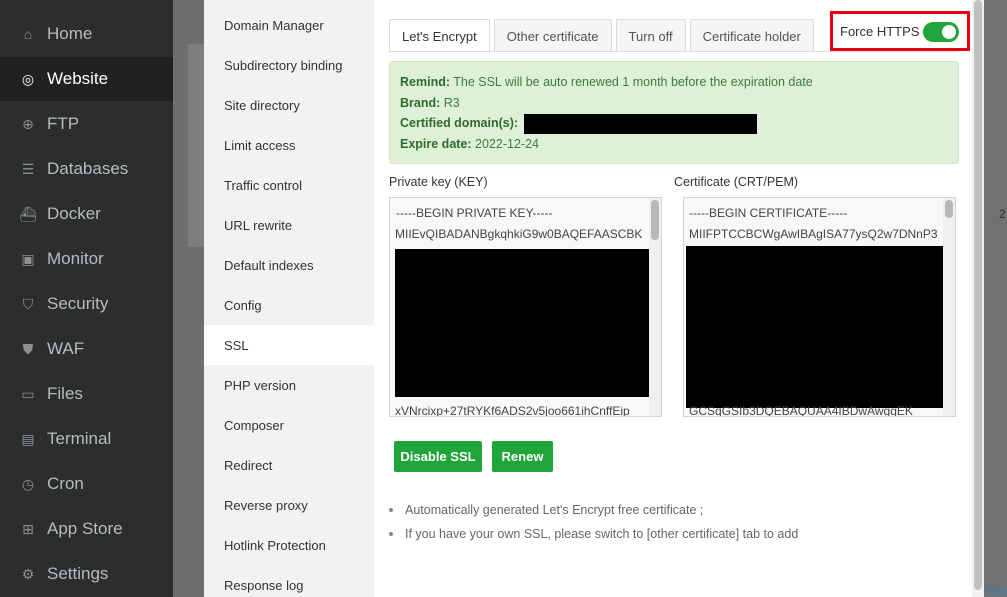 This screenshot has height=597, width=1007. What do you see at coordinates (86, 124) in the screenshot?
I see `sidebar-item-ftp: ⊕ FTP` at bounding box center [86, 124].